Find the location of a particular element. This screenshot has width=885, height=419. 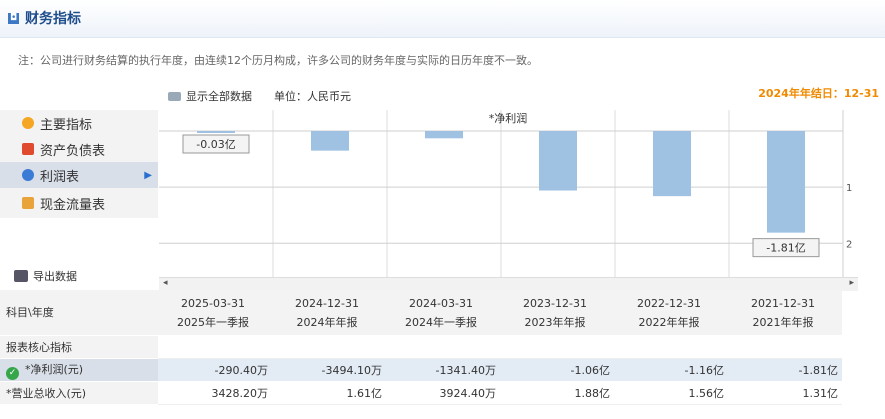

row-label: ✓ *净利润(元) is located at coordinates (79, 370).